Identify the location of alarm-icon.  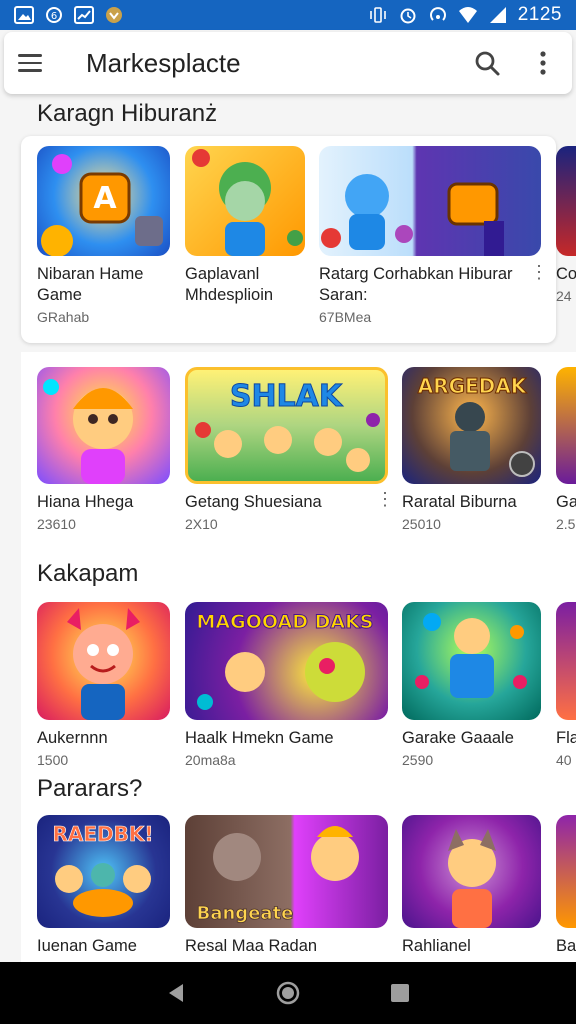
(408, 15).